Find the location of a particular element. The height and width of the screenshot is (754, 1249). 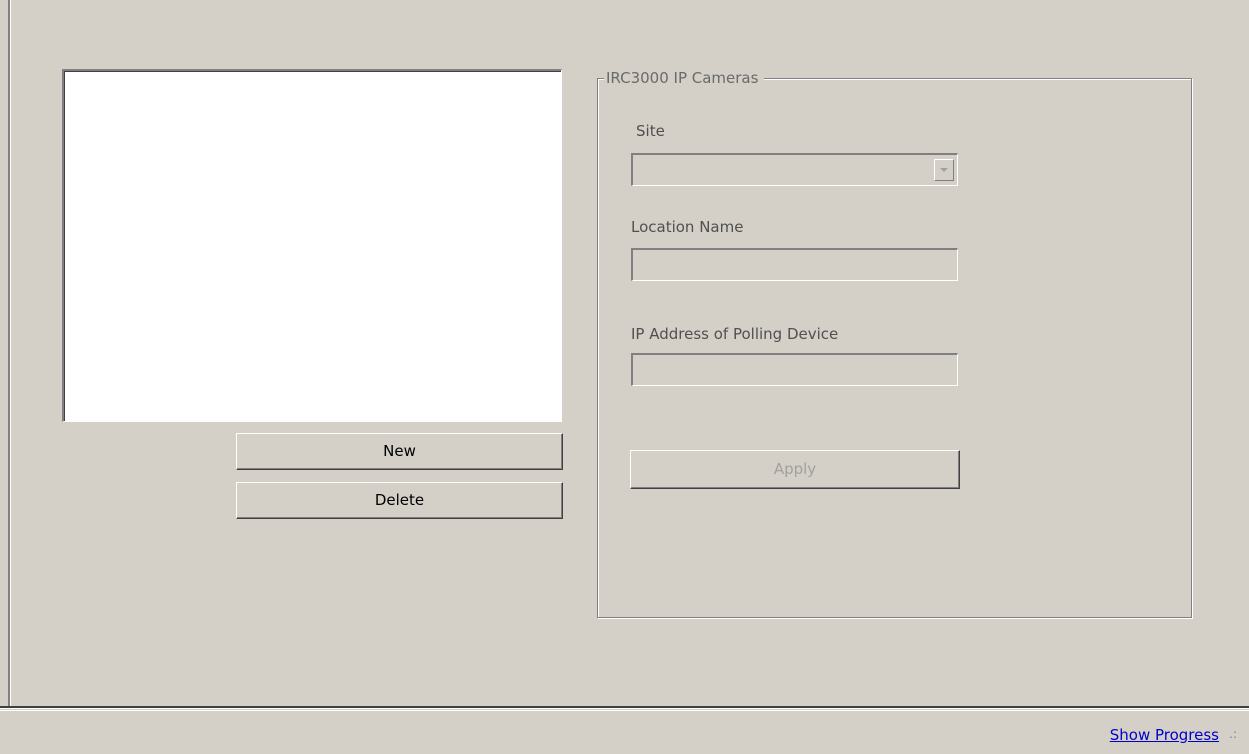

location-name-field is located at coordinates (794, 264).